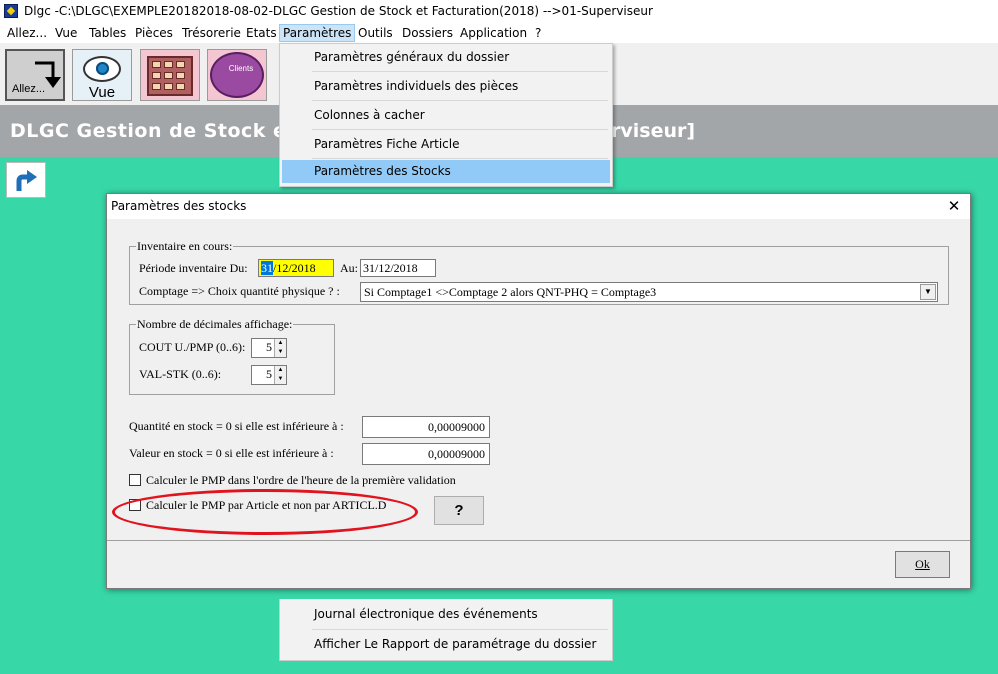 Image resolution: width=998 pixels, height=674 pixels. What do you see at coordinates (163, 131) in the screenshot?
I see `app-header-title: DLGC Gestion de Stock et F` at bounding box center [163, 131].